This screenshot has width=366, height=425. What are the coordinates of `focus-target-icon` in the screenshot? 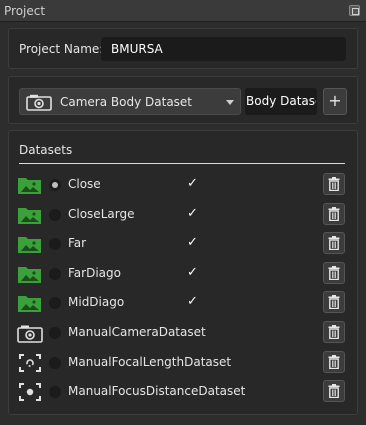 It's located at (30, 392).